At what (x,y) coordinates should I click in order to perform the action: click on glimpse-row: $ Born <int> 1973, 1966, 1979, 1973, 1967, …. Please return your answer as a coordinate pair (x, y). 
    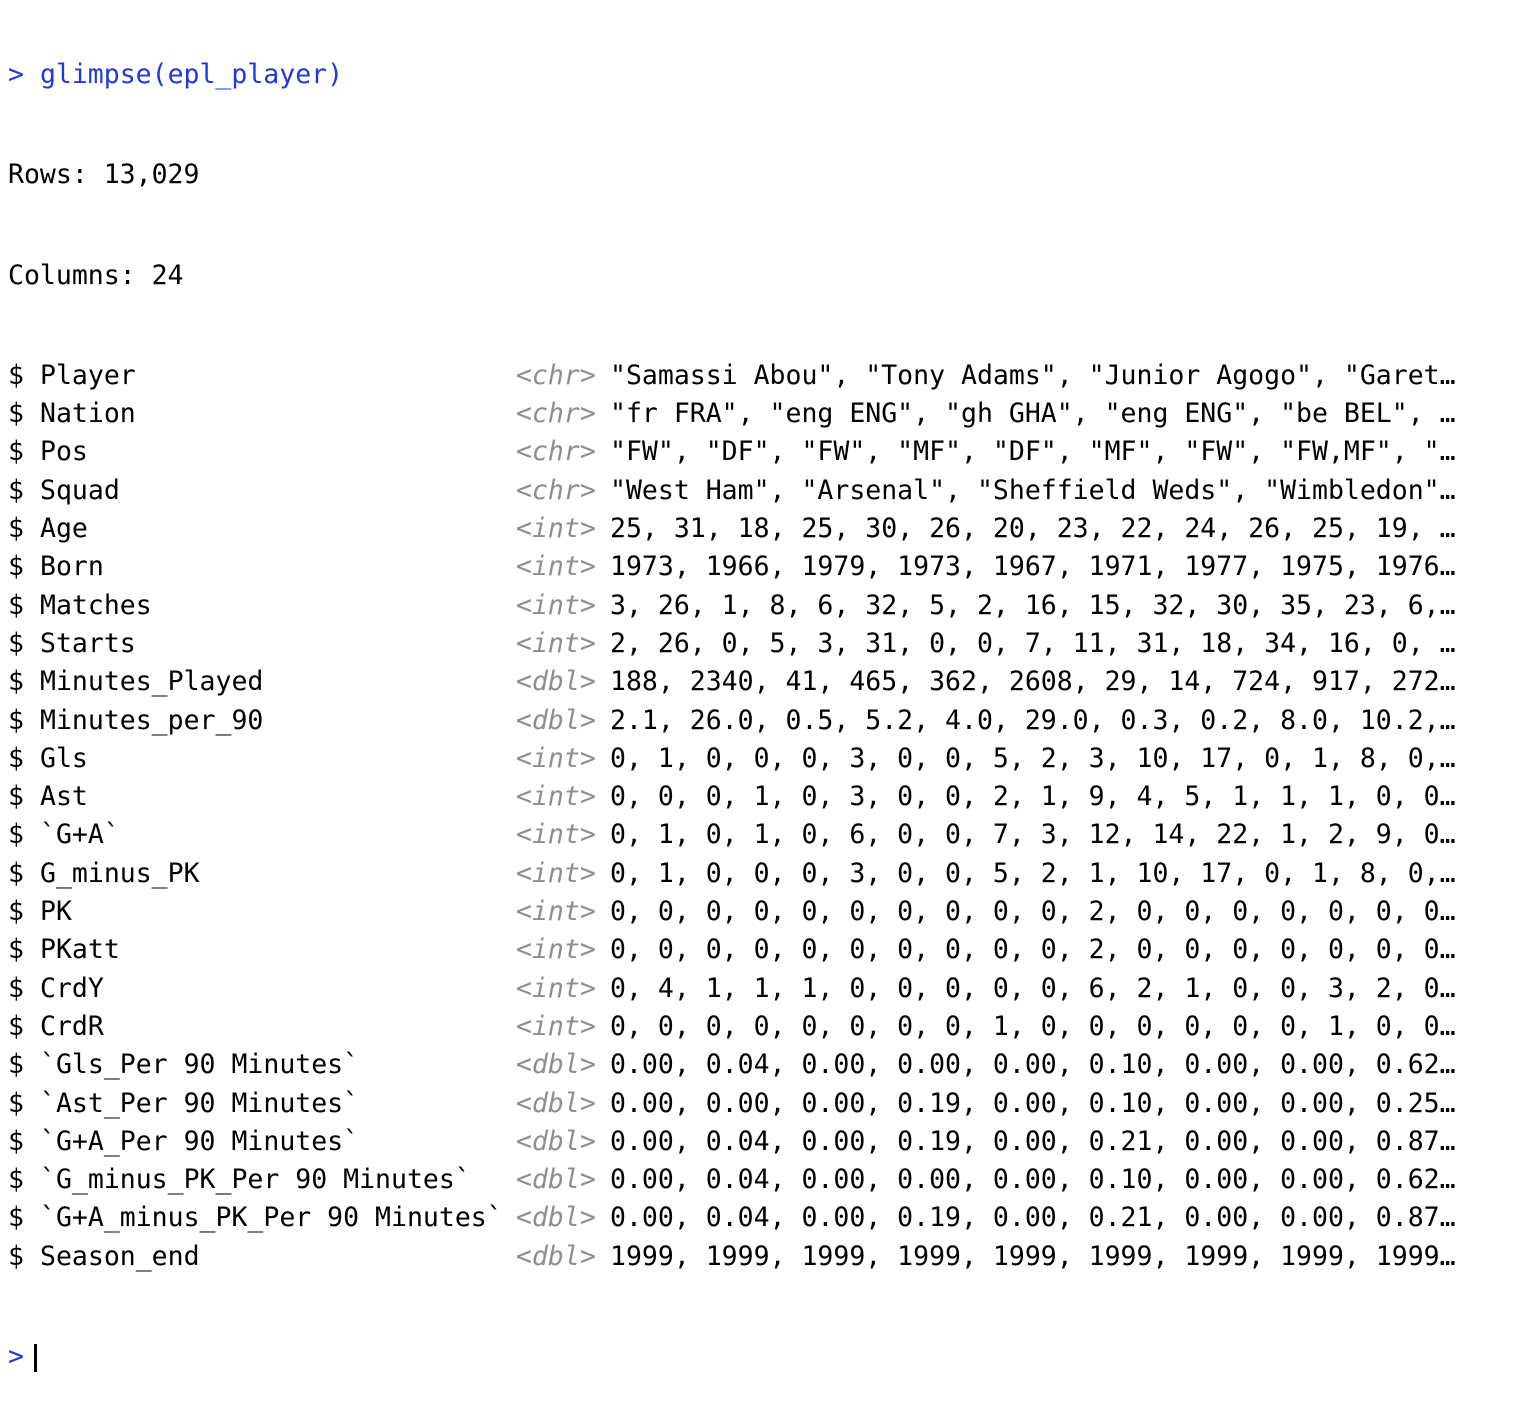
    Looking at the image, I should click on (763, 567).